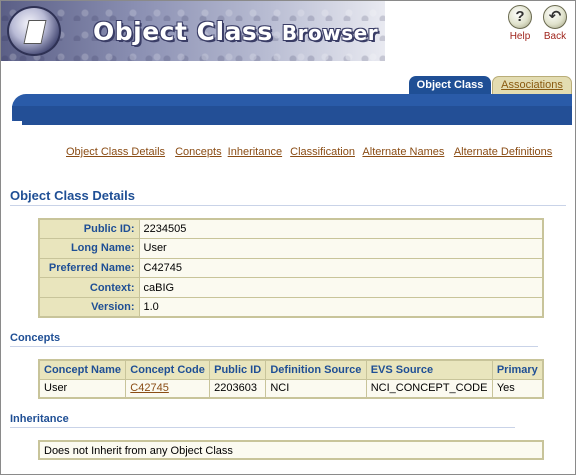 Image resolution: width=576 pixels, height=475 pixels. I want to click on evs-source-cell: NCI_CONCEPT_CODE, so click(429, 388).